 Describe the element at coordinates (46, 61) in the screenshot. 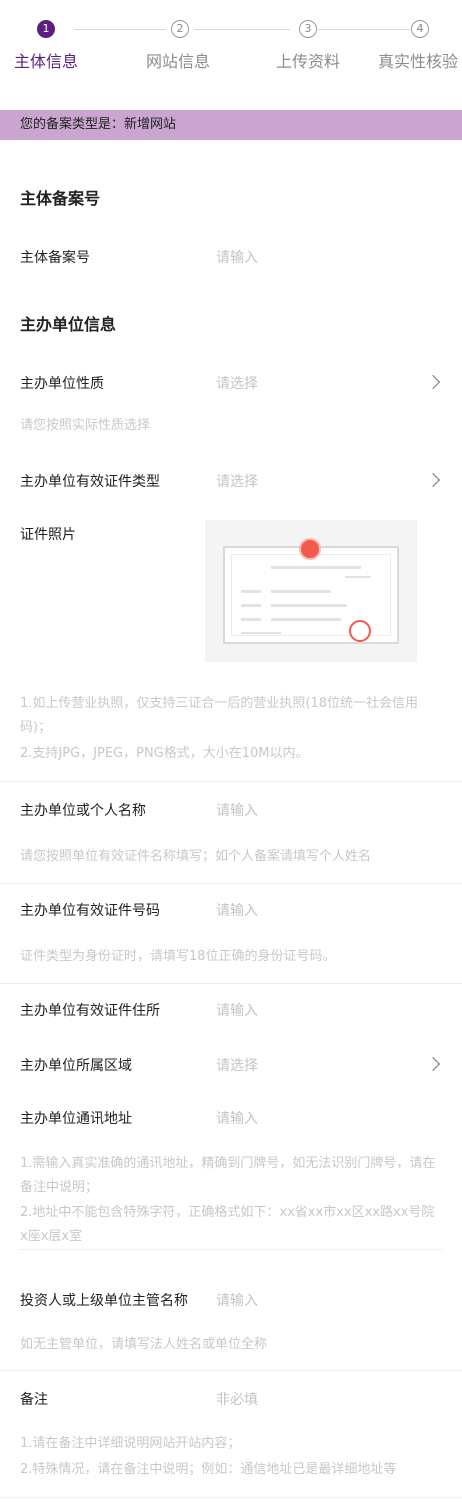

I see `step-label: 主体信息` at that location.